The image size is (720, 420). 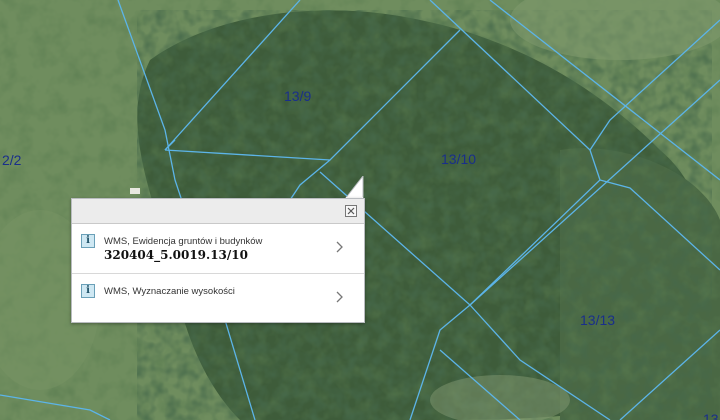 I want to click on parcel-identifier: 320404_5.0019.13/10, so click(x=176, y=255).